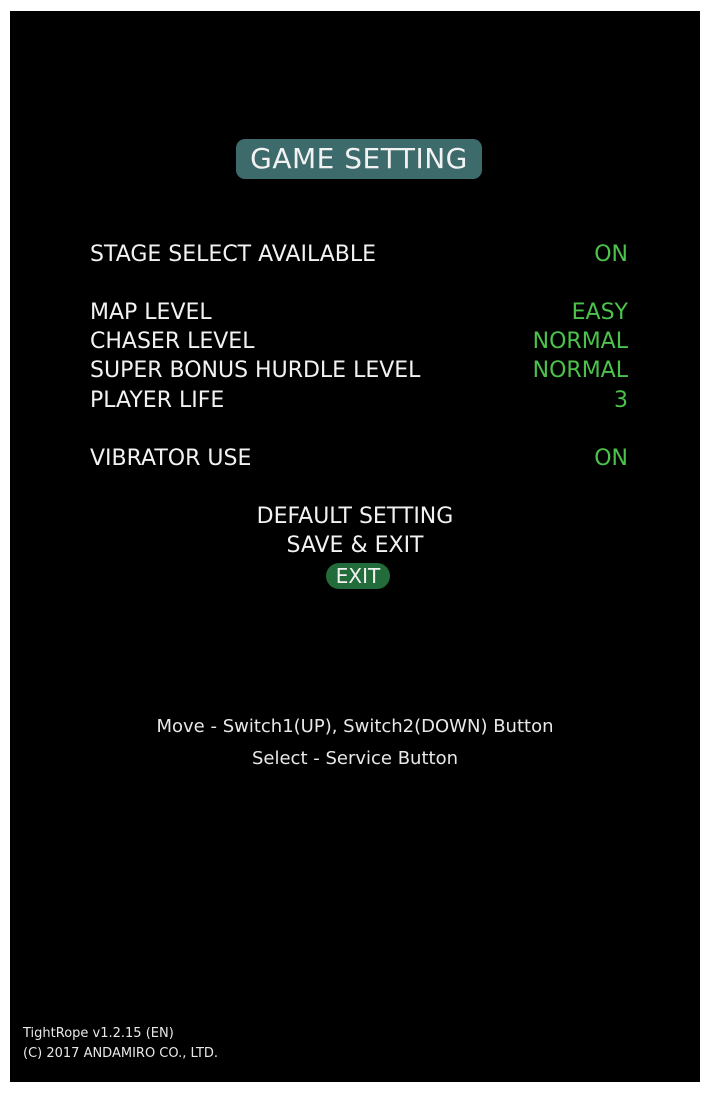  Describe the element at coordinates (359, 401) in the screenshot. I see `setting-row-player-life: PLAYER LIFE 3` at that location.